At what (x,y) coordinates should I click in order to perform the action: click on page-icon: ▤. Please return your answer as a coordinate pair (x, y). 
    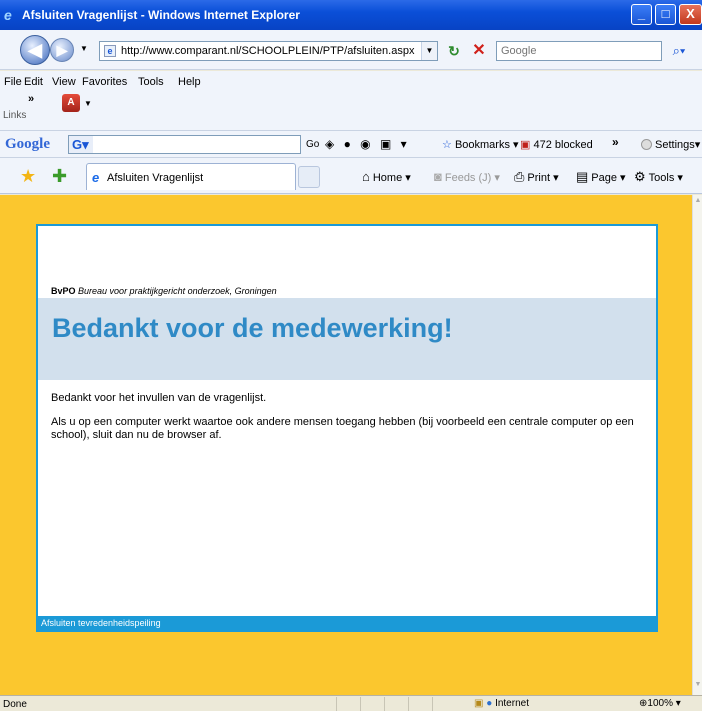
    Looking at the image, I should click on (582, 176).